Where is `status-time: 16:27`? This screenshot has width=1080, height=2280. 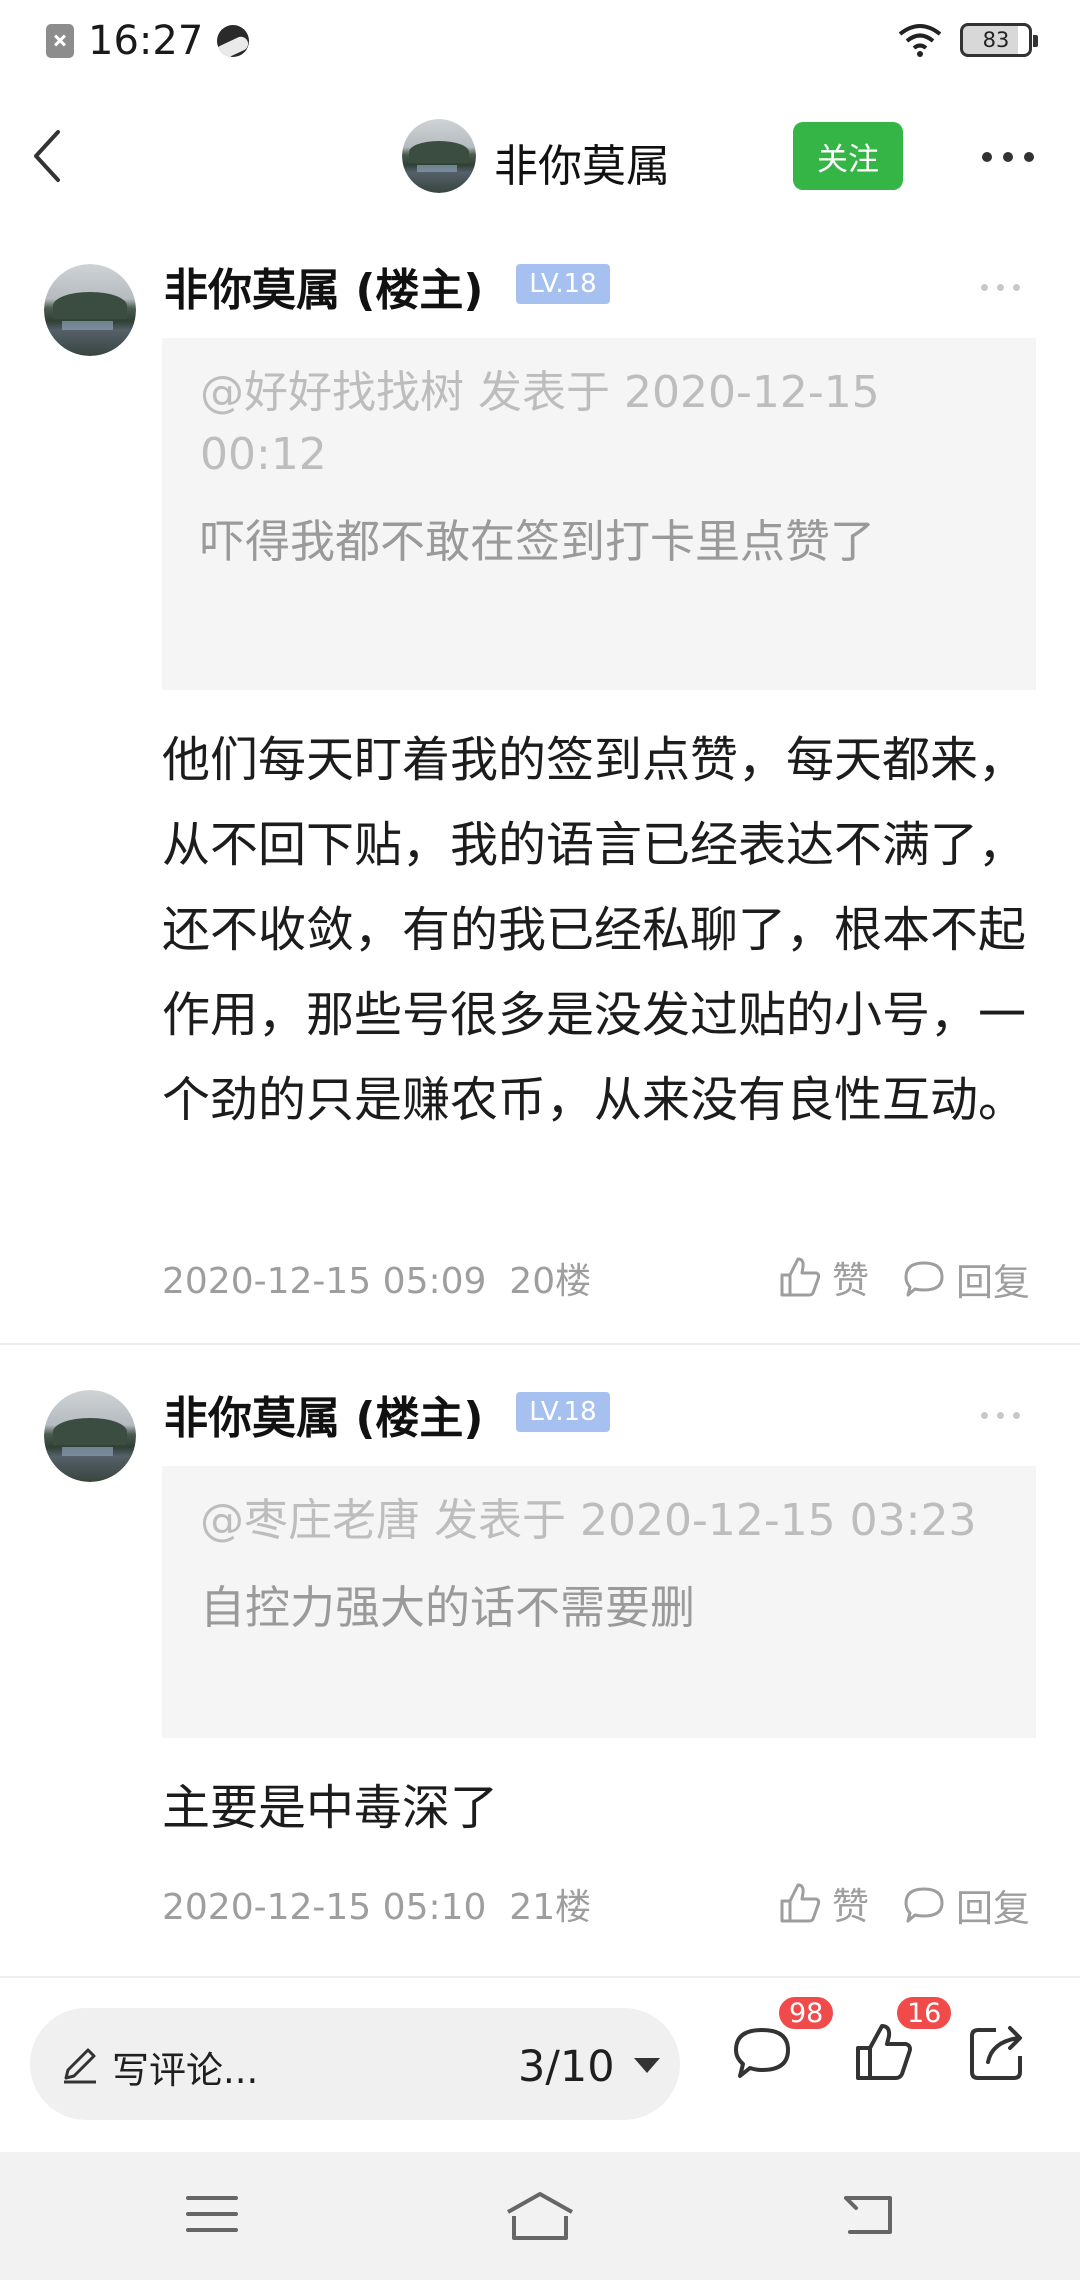 status-time: 16:27 is located at coordinates (146, 41).